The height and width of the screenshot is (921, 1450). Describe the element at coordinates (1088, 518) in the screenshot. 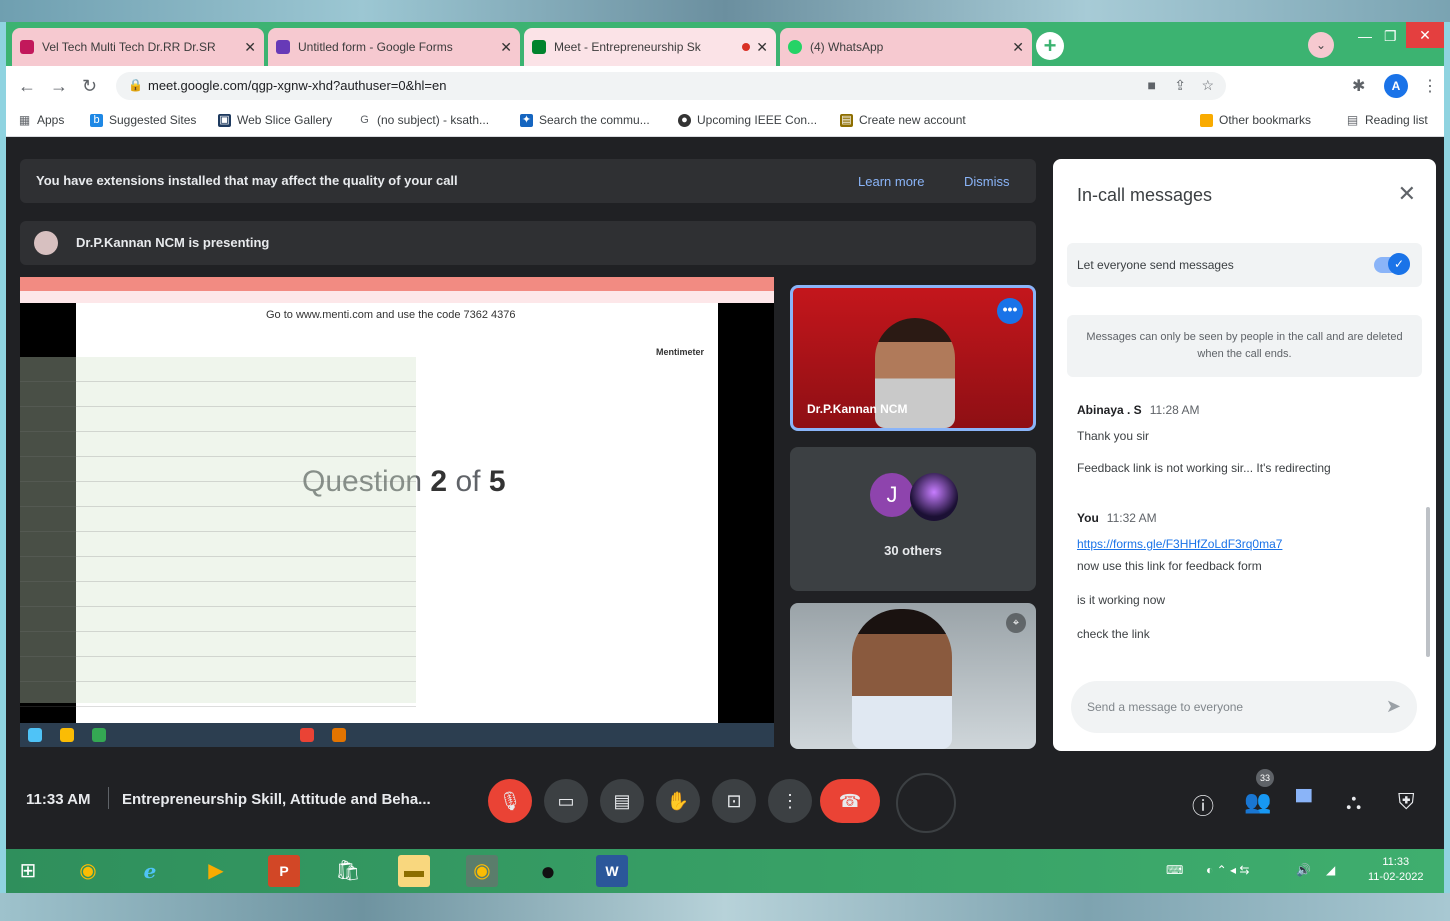

I see `message-sender: You` at that location.